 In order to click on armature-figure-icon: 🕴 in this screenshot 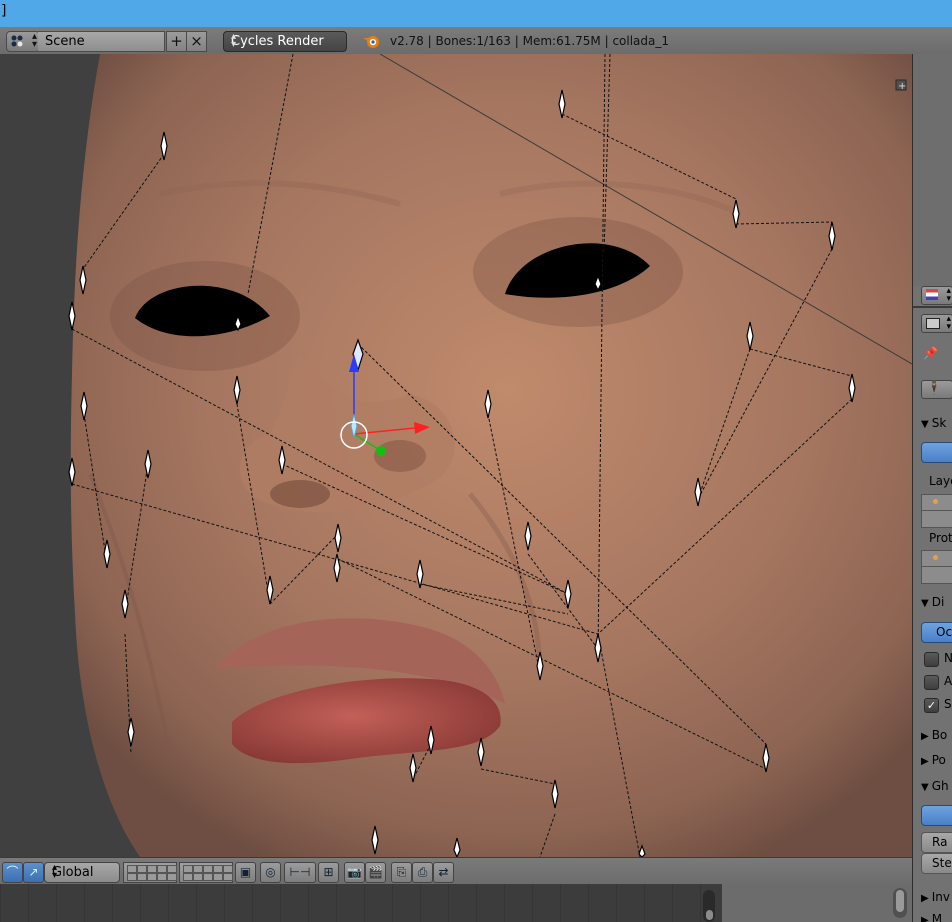, I will do `click(934, 388)`.